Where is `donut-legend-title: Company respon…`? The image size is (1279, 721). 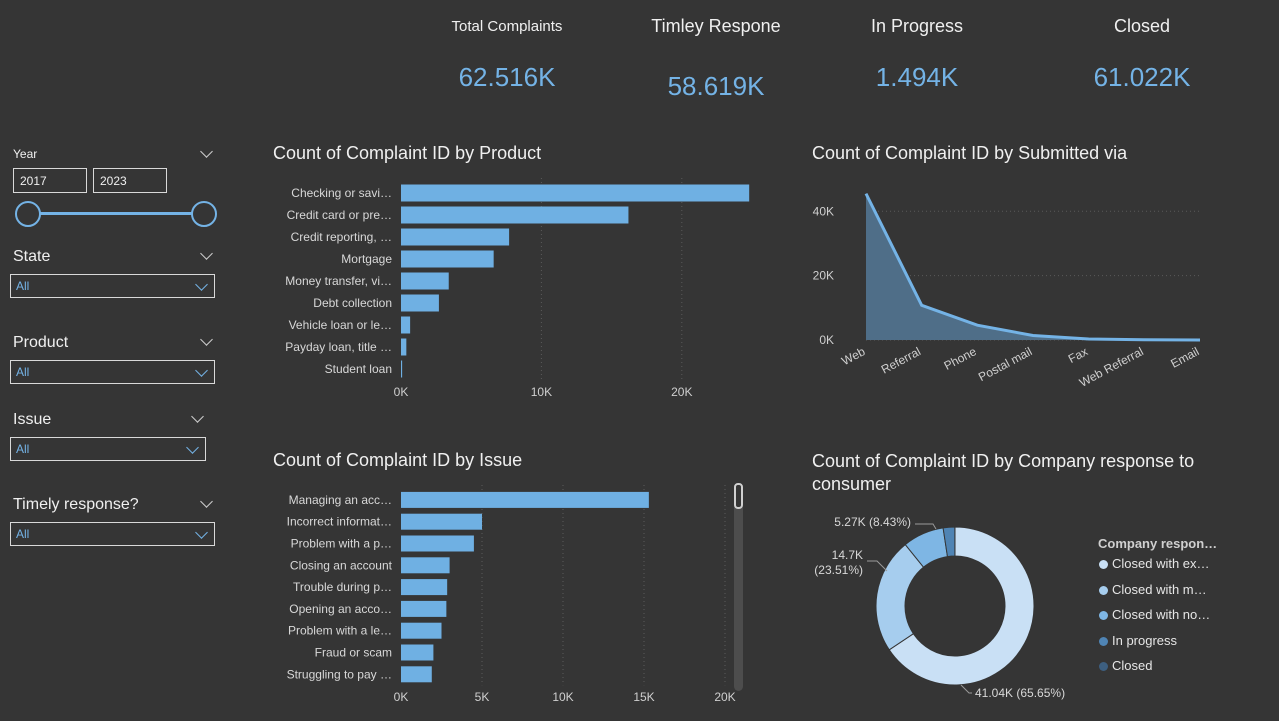 donut-legend-title: Company respon… is located at coordinates (1158, 543).